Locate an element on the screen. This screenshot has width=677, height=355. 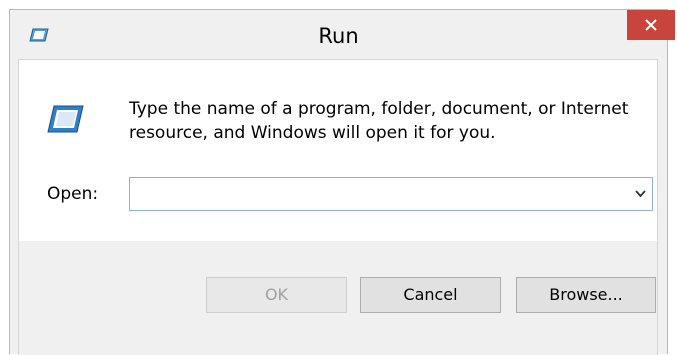
open-combobox is located at coordinates (391, 194).